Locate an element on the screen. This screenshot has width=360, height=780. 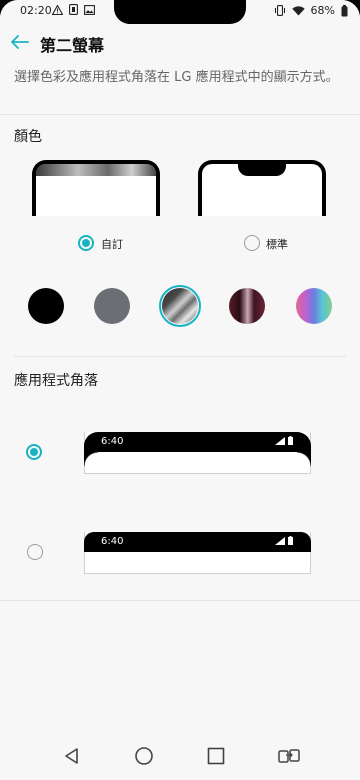
custom-label: 自訂 is located at coordinates (112, 244).